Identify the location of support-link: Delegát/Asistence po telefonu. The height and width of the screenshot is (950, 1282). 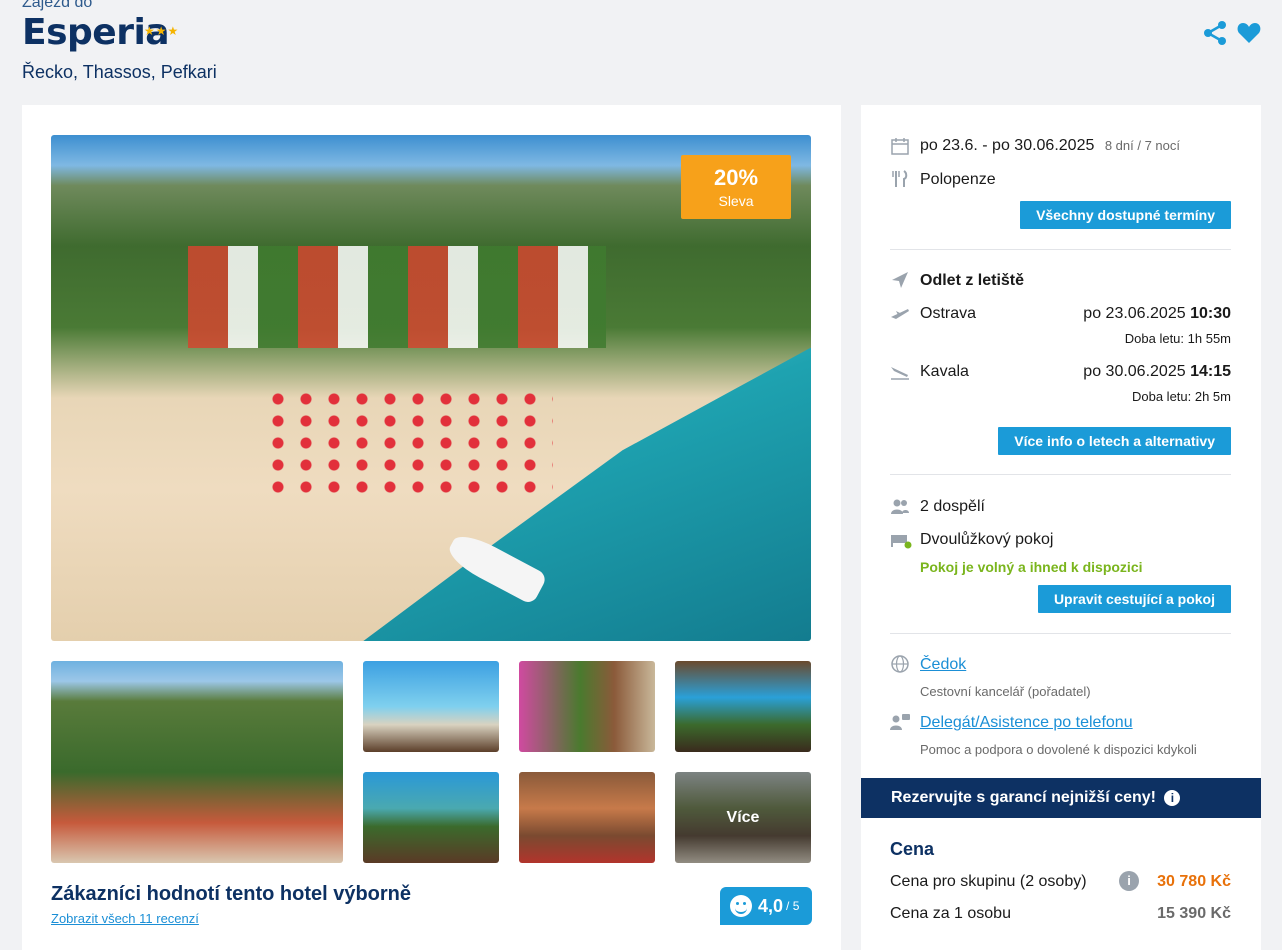
(1026, 723).